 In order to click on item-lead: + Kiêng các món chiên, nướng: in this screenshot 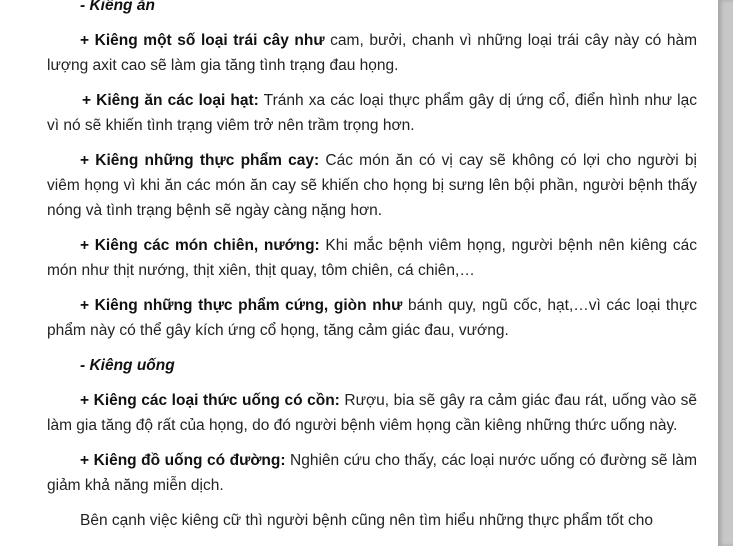, I will do `click(200, 245)`.